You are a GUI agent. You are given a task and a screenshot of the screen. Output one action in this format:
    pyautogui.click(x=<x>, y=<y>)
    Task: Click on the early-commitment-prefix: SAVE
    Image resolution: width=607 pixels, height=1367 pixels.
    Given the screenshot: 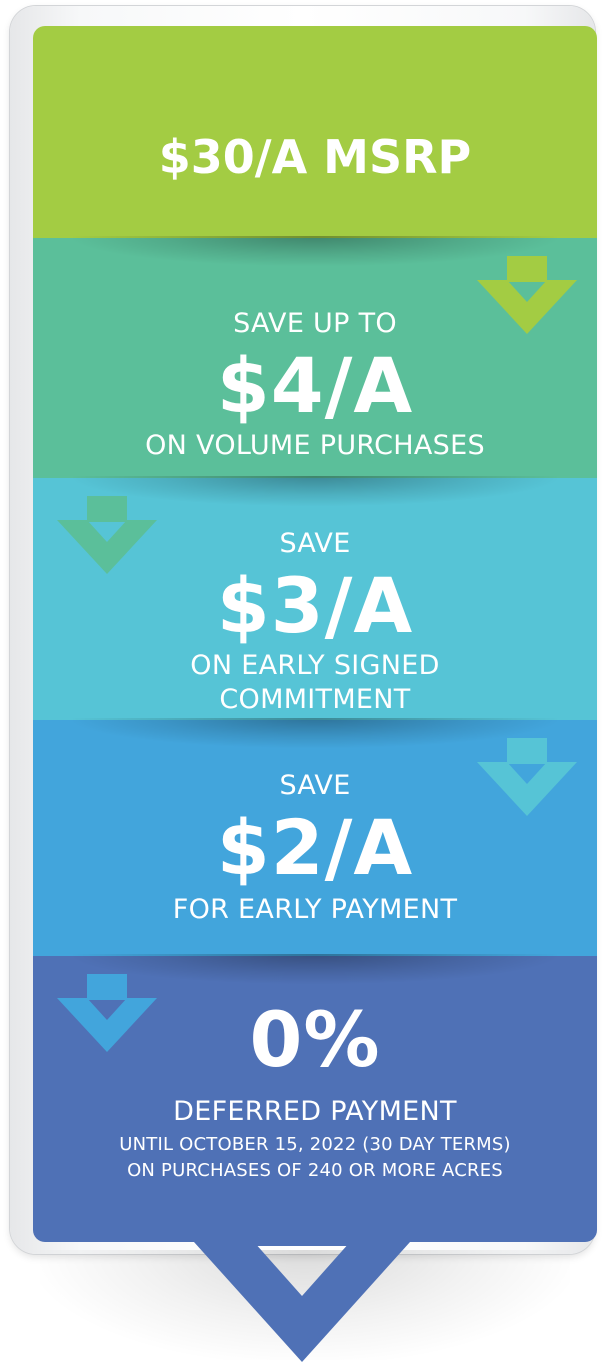 What is the action you would take?
    pyautogui.click(x=315, y=543)
    